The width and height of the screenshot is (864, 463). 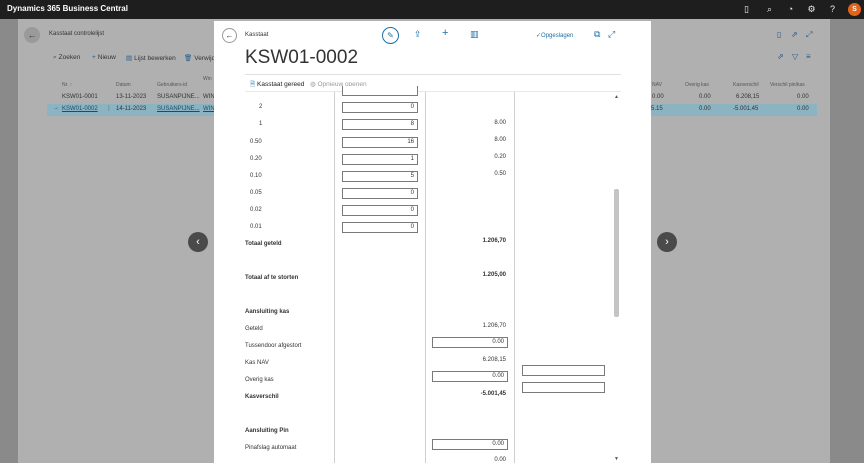 What do you see at coordinates (94, 57) in the screenshot?
I see `plus-icon: +` at bounding box center [94, 57].